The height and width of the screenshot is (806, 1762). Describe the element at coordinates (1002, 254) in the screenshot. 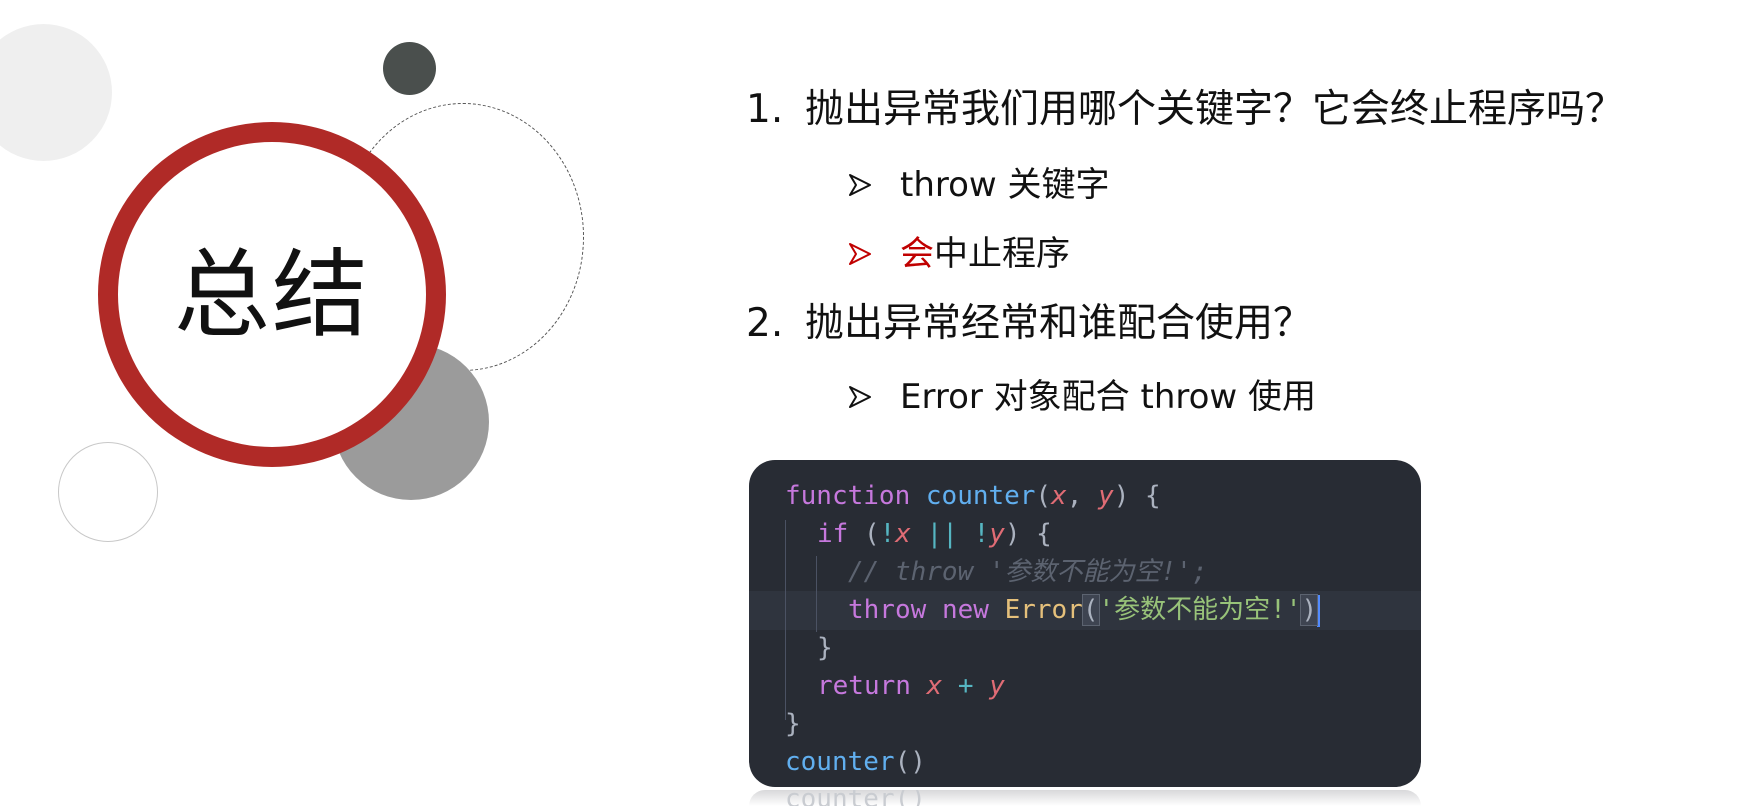

I see `answer-text: 中止程序` at that location.